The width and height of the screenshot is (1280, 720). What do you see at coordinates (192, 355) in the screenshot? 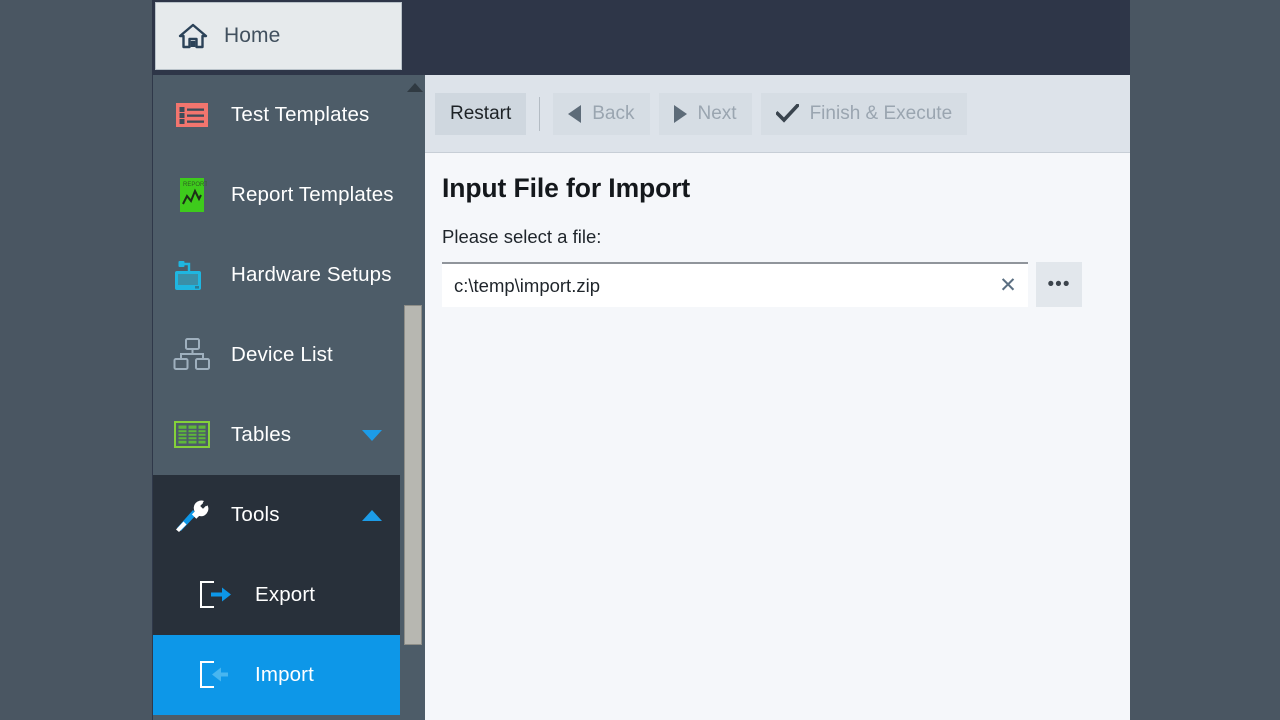
I see `devices-icon` at bounding box center [192, 355].